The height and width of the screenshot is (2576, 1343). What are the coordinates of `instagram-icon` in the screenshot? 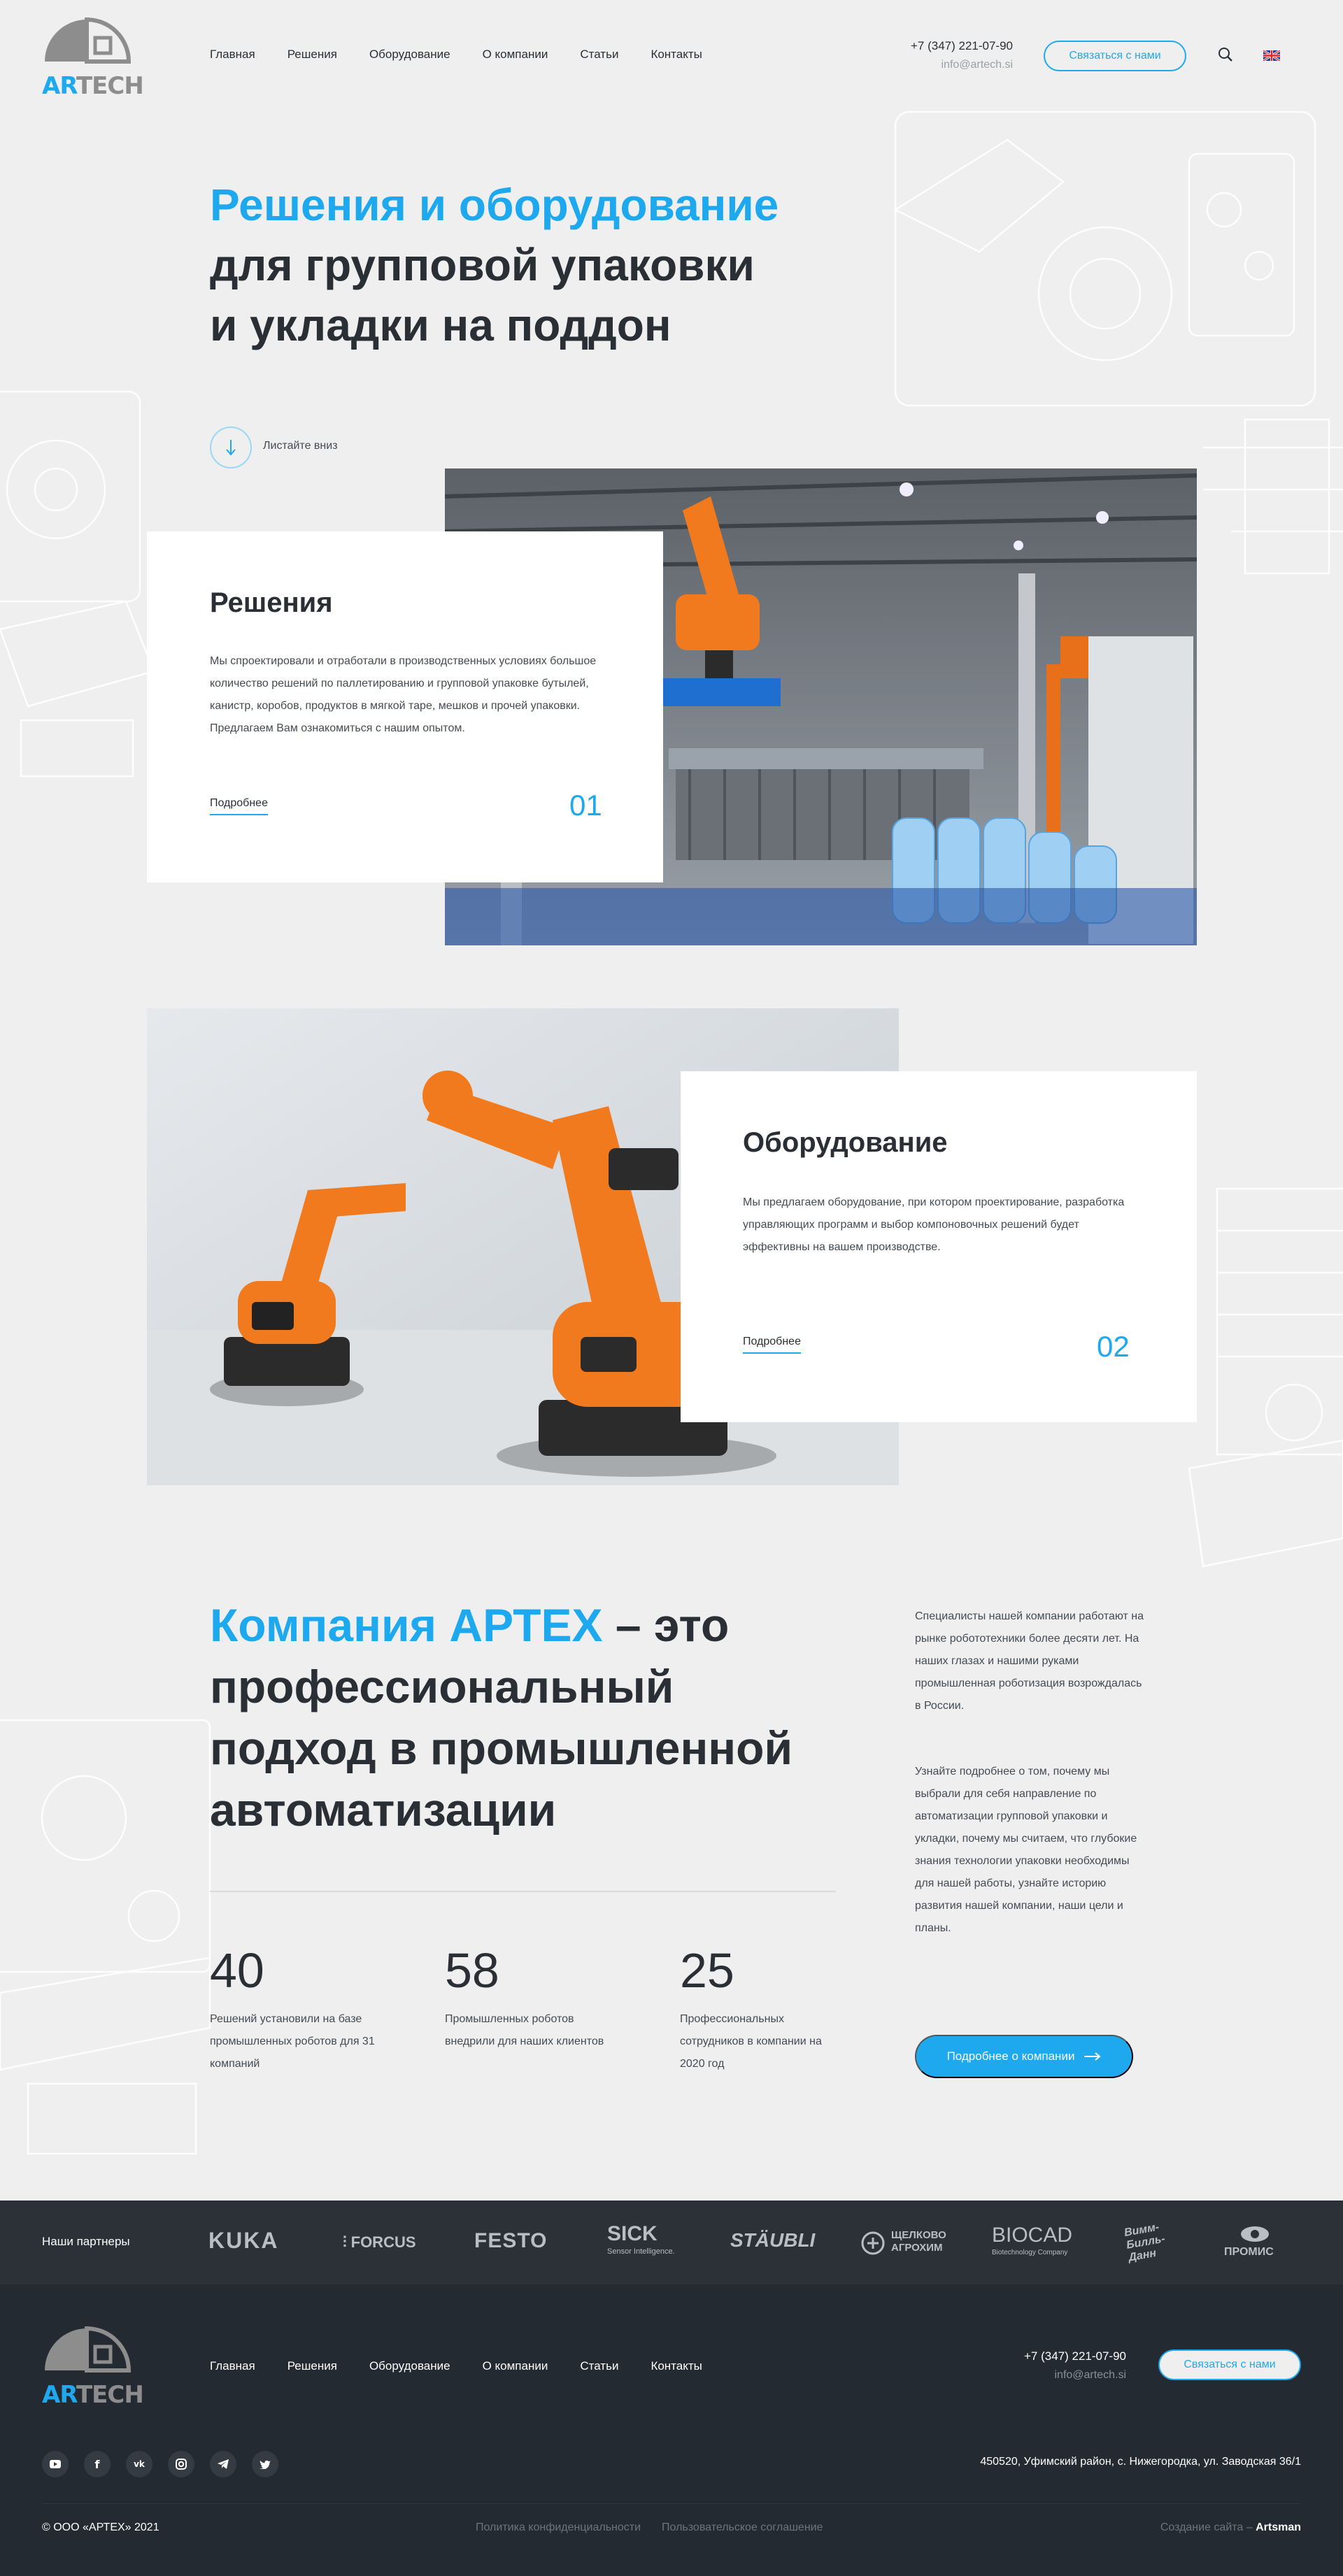 It's located at (181, 2464).